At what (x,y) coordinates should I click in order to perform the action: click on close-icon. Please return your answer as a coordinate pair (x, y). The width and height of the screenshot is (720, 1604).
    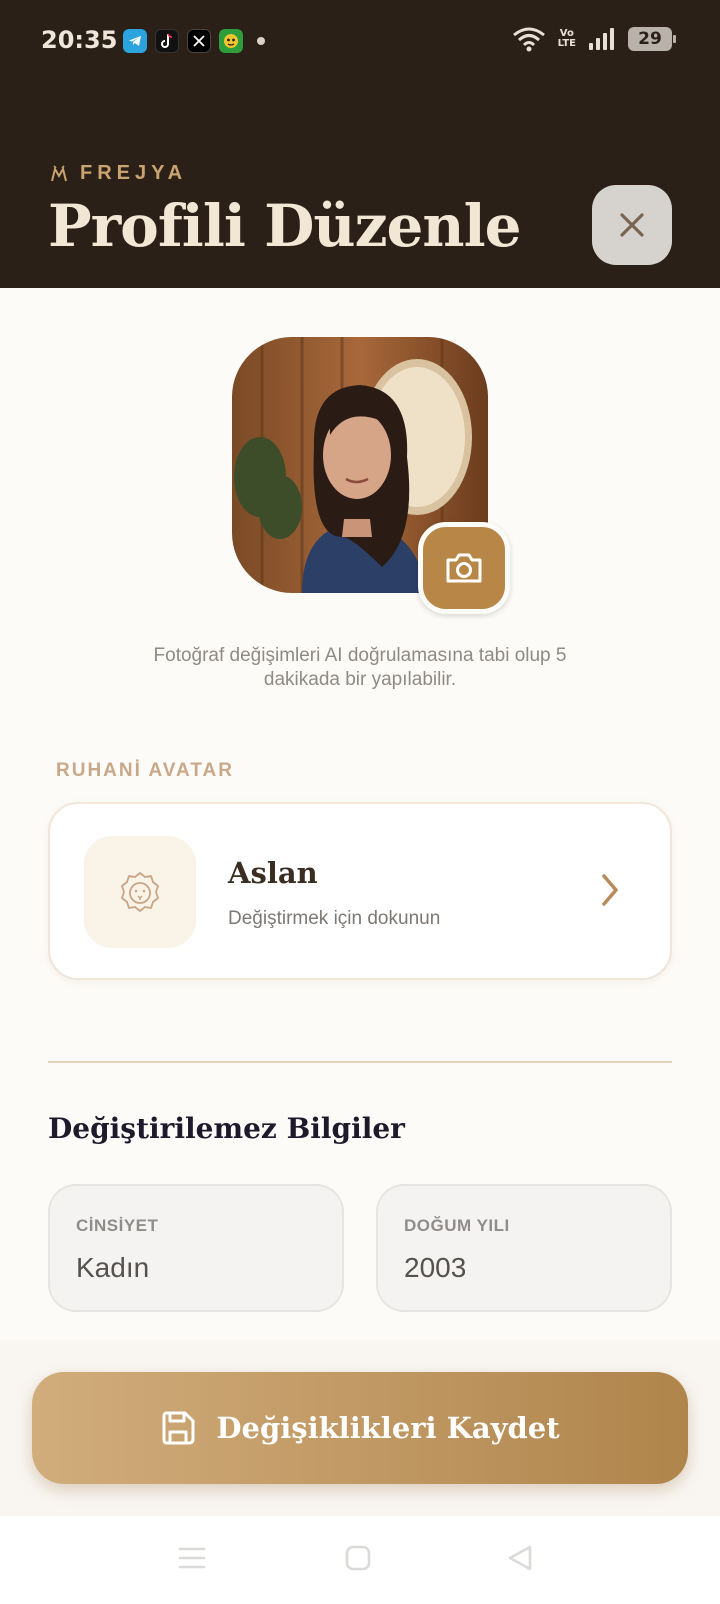
    Looking at the image, I should click on (632, 225).